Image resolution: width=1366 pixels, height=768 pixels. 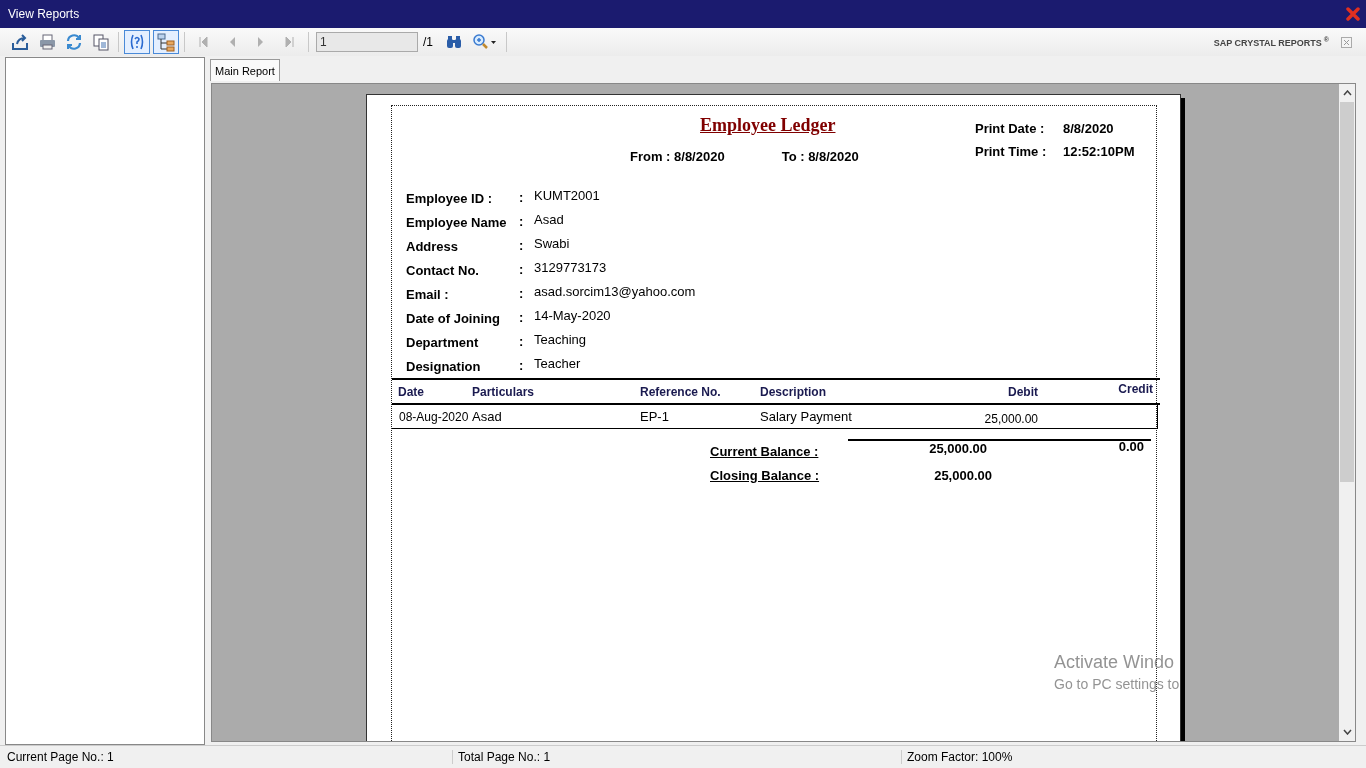 I want to click on status-text: Current Page No.: 1, so click(x=60, y=757).